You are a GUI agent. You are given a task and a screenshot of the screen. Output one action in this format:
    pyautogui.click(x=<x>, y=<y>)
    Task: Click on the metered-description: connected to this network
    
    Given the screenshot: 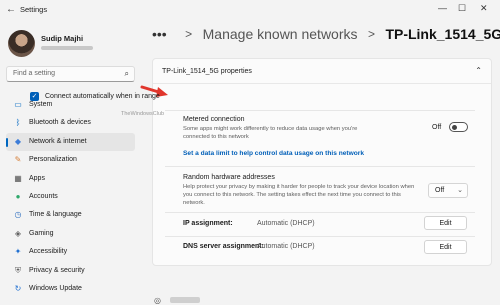 What is the action you would take?
    pyautogui.click(x=216, y=137)
    